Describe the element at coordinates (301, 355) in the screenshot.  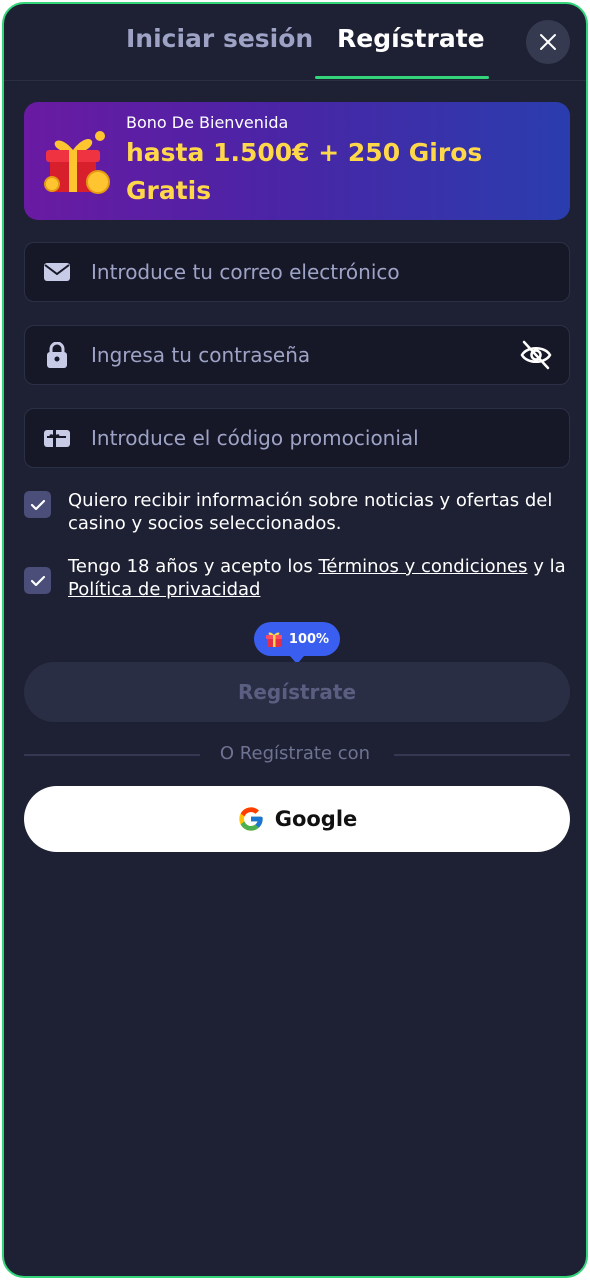
I see `password-input` at that location.